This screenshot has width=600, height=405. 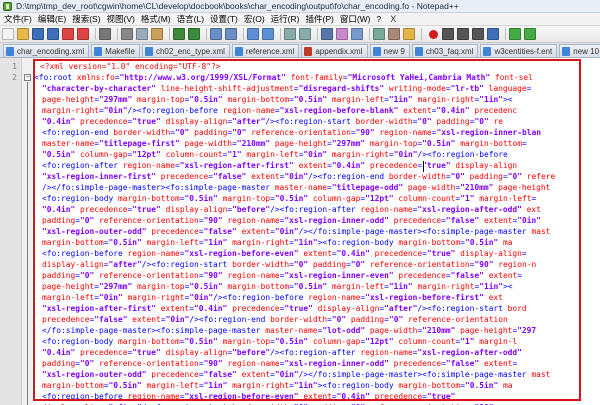 I want to click on doc-map-icon, so click(x=379, y=34).